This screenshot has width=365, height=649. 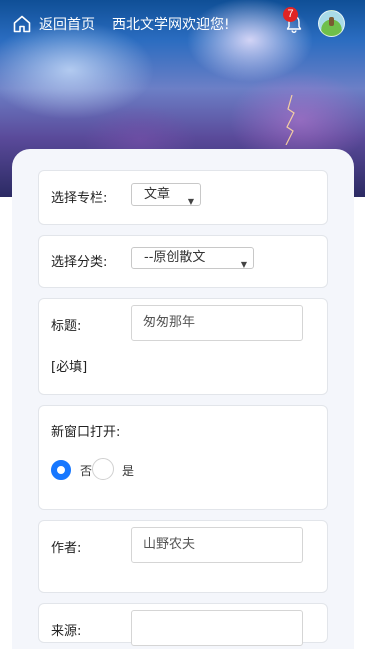 What do you see at coordinates (86, 432) in the screenshot?
I see `new-window-label: 新窗口打开:` at bounding box center [86, 432].